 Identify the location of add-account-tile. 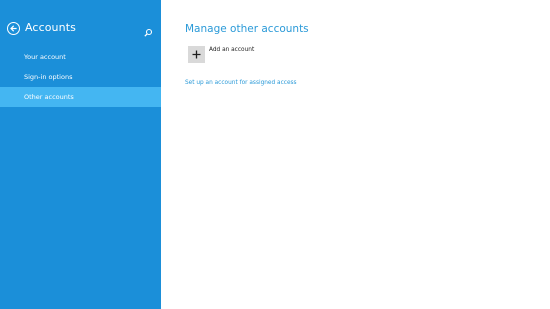
(196, 54).